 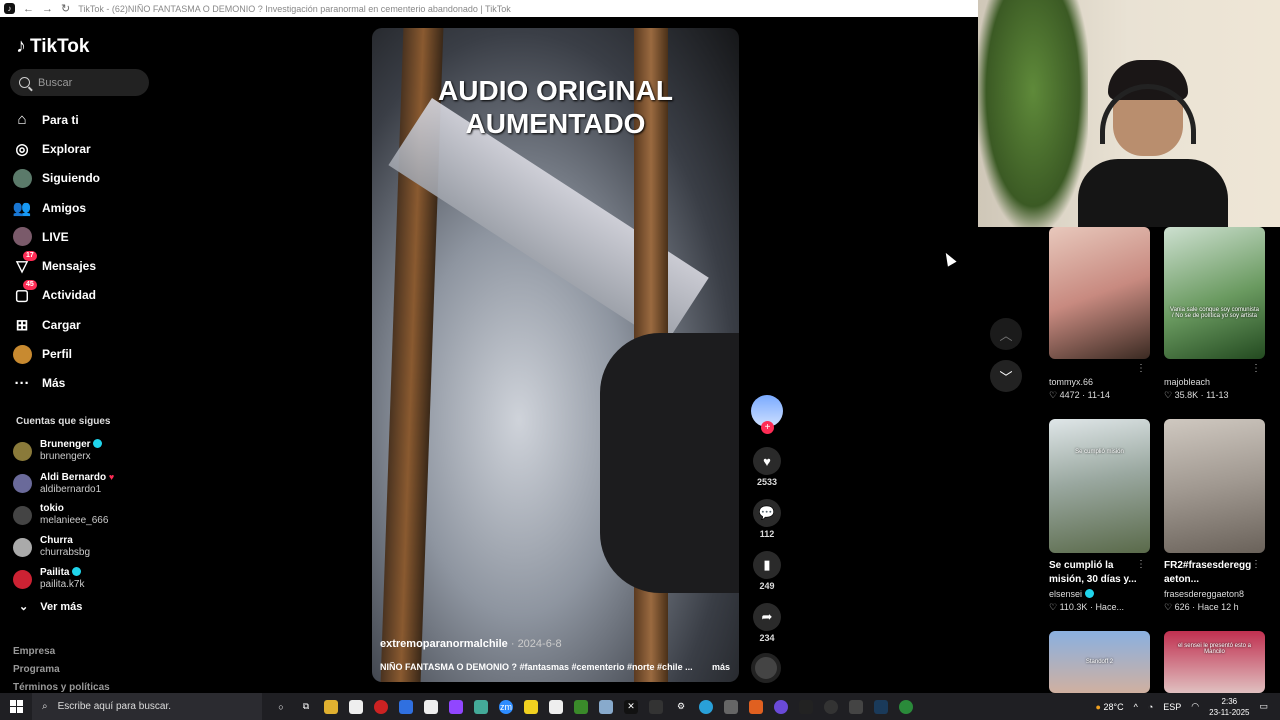 I want to click on sticky-notes-icon, so click(x=531, y=706).